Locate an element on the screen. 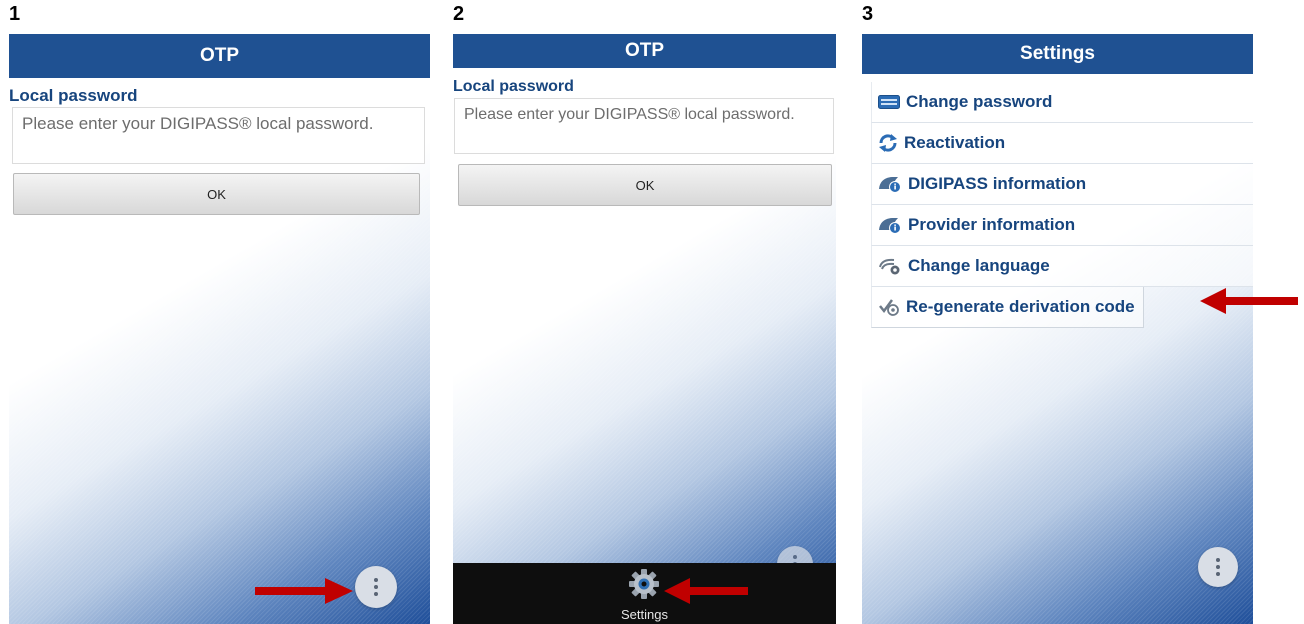 Image resolution: width=1304 pixels, height=624 pixels. settings-item-label: Change password is located at coordinates (979, 101).